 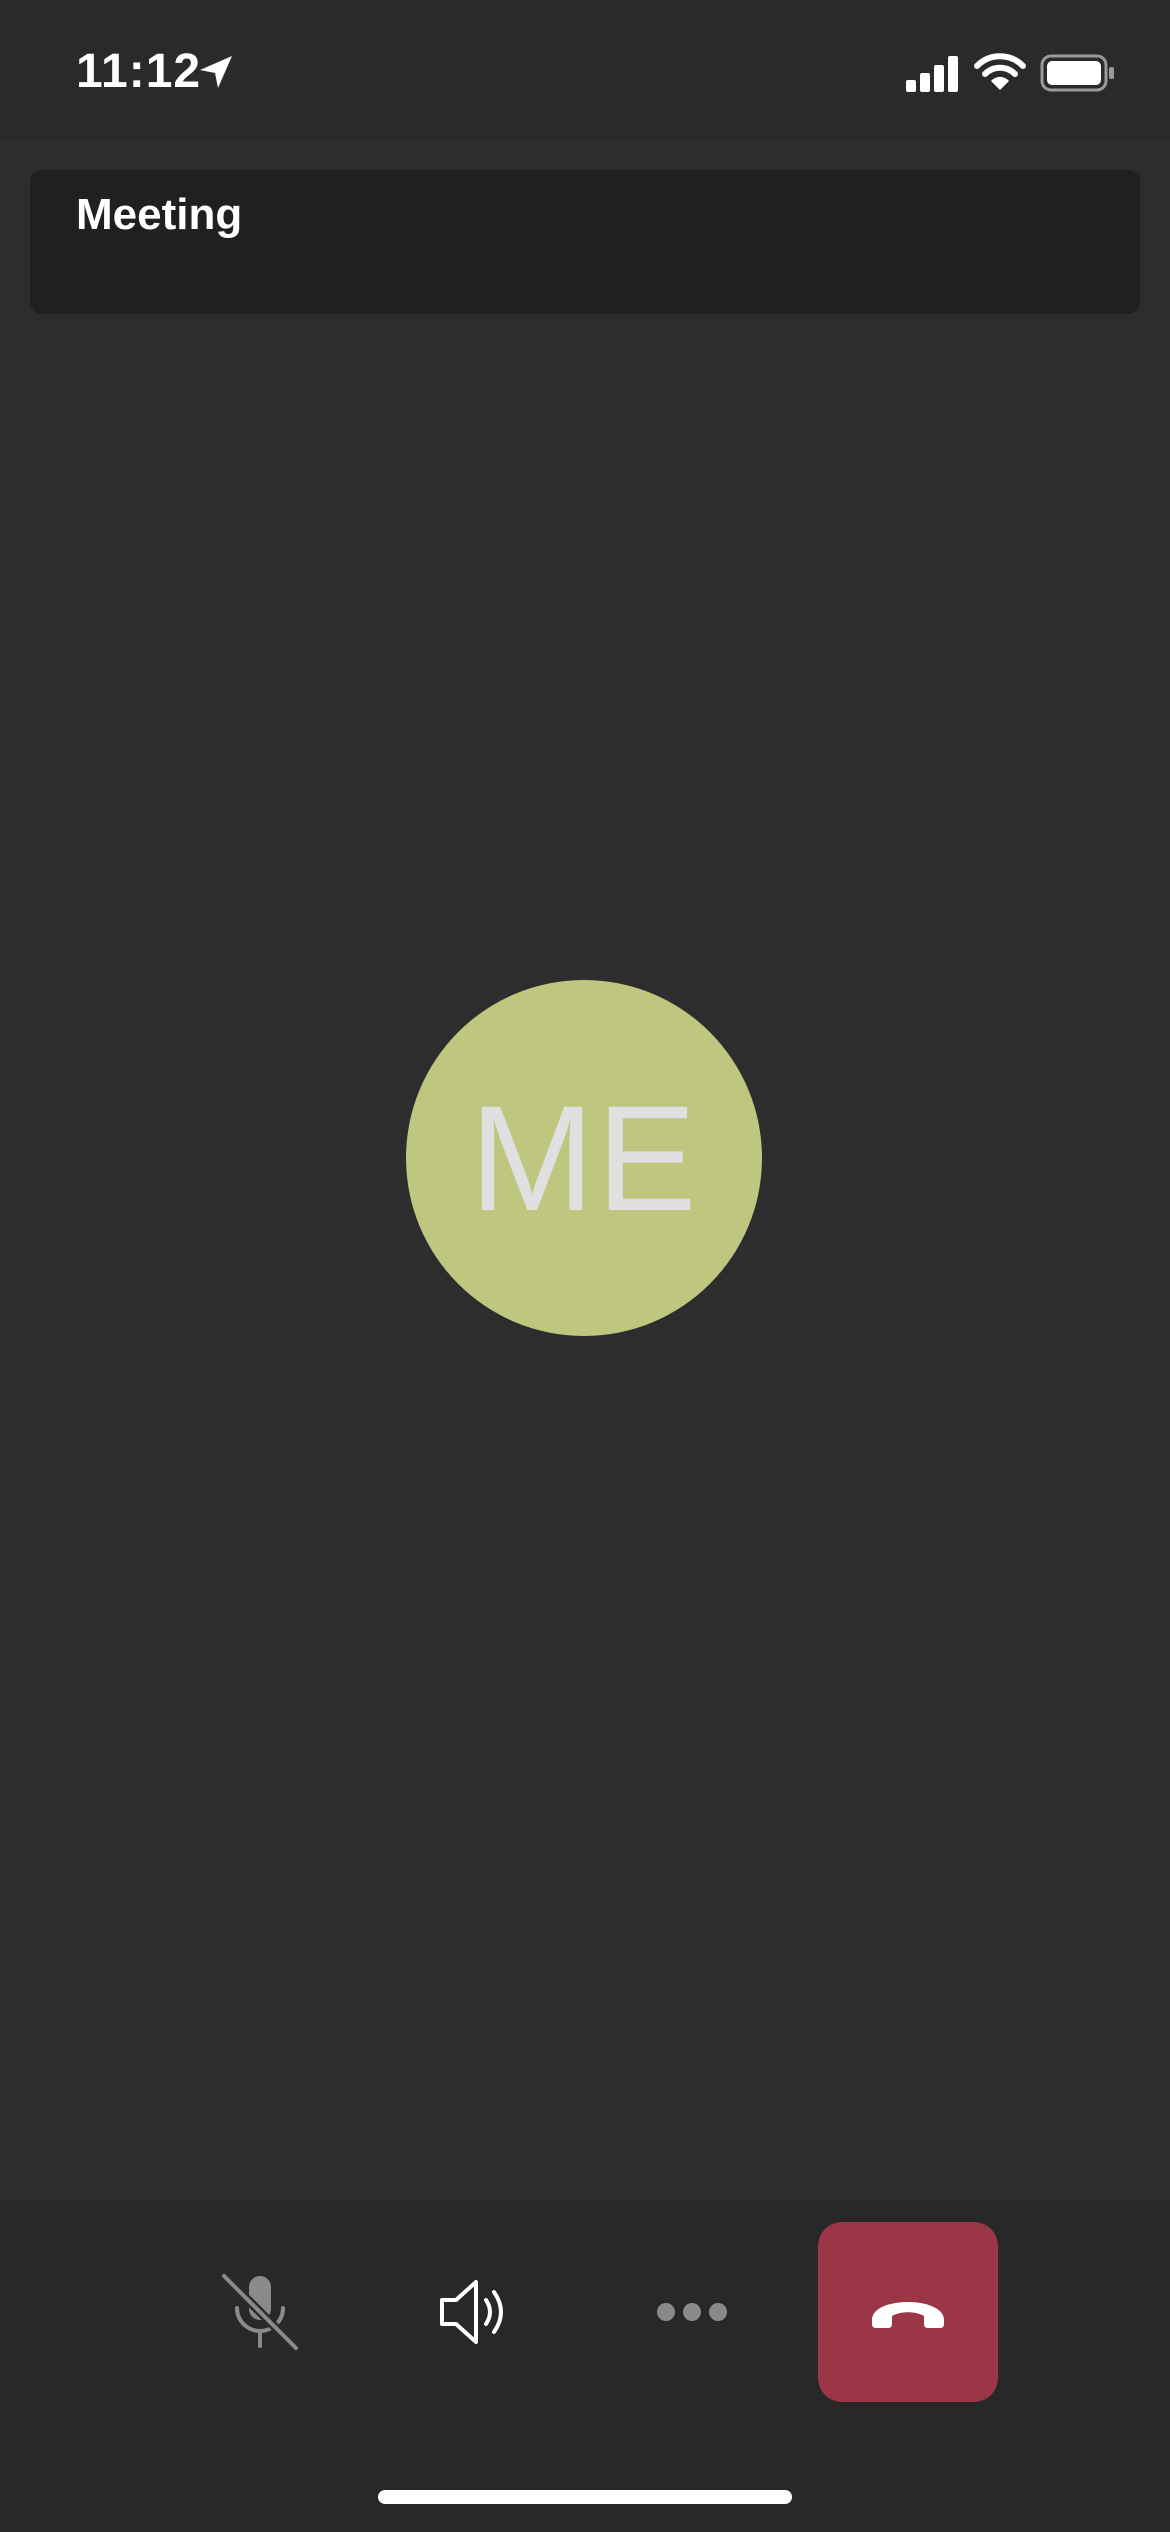 I want to click on phone-hangup-icon, so click(x=908, y=2312).